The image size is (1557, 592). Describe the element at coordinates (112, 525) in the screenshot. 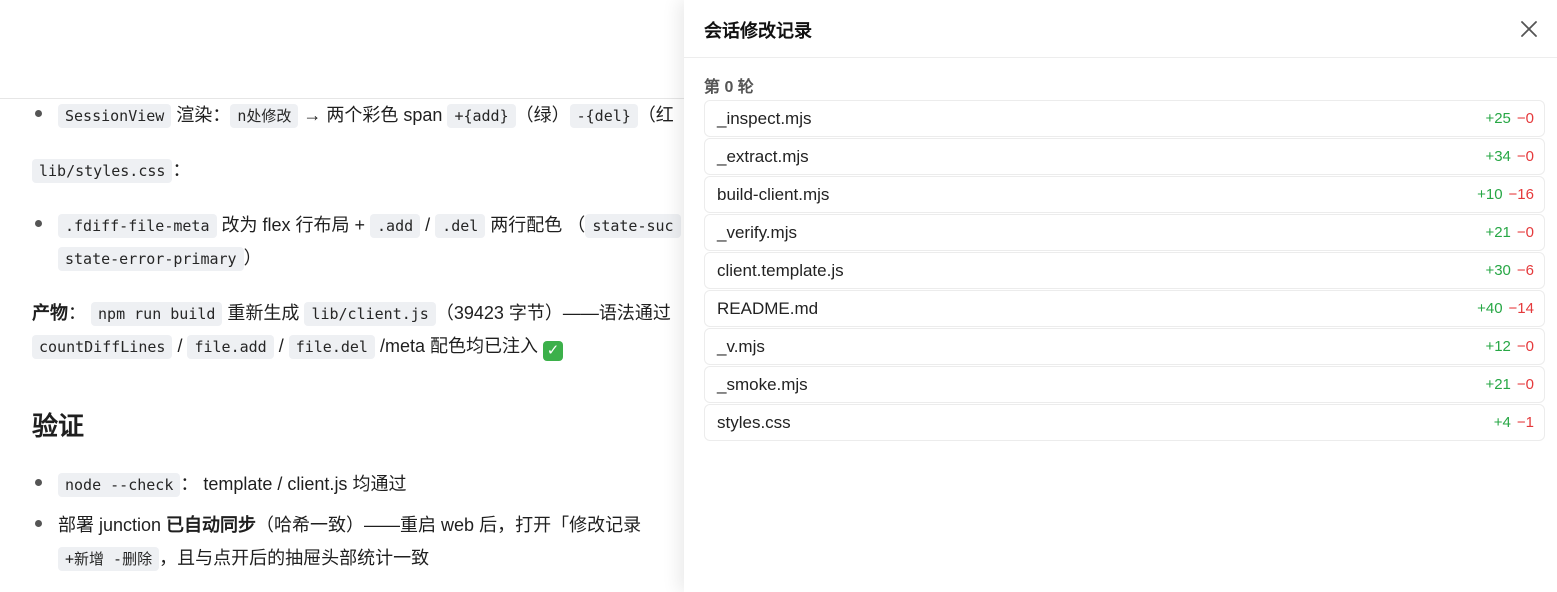

I see `text: 部署 junction` at that location.